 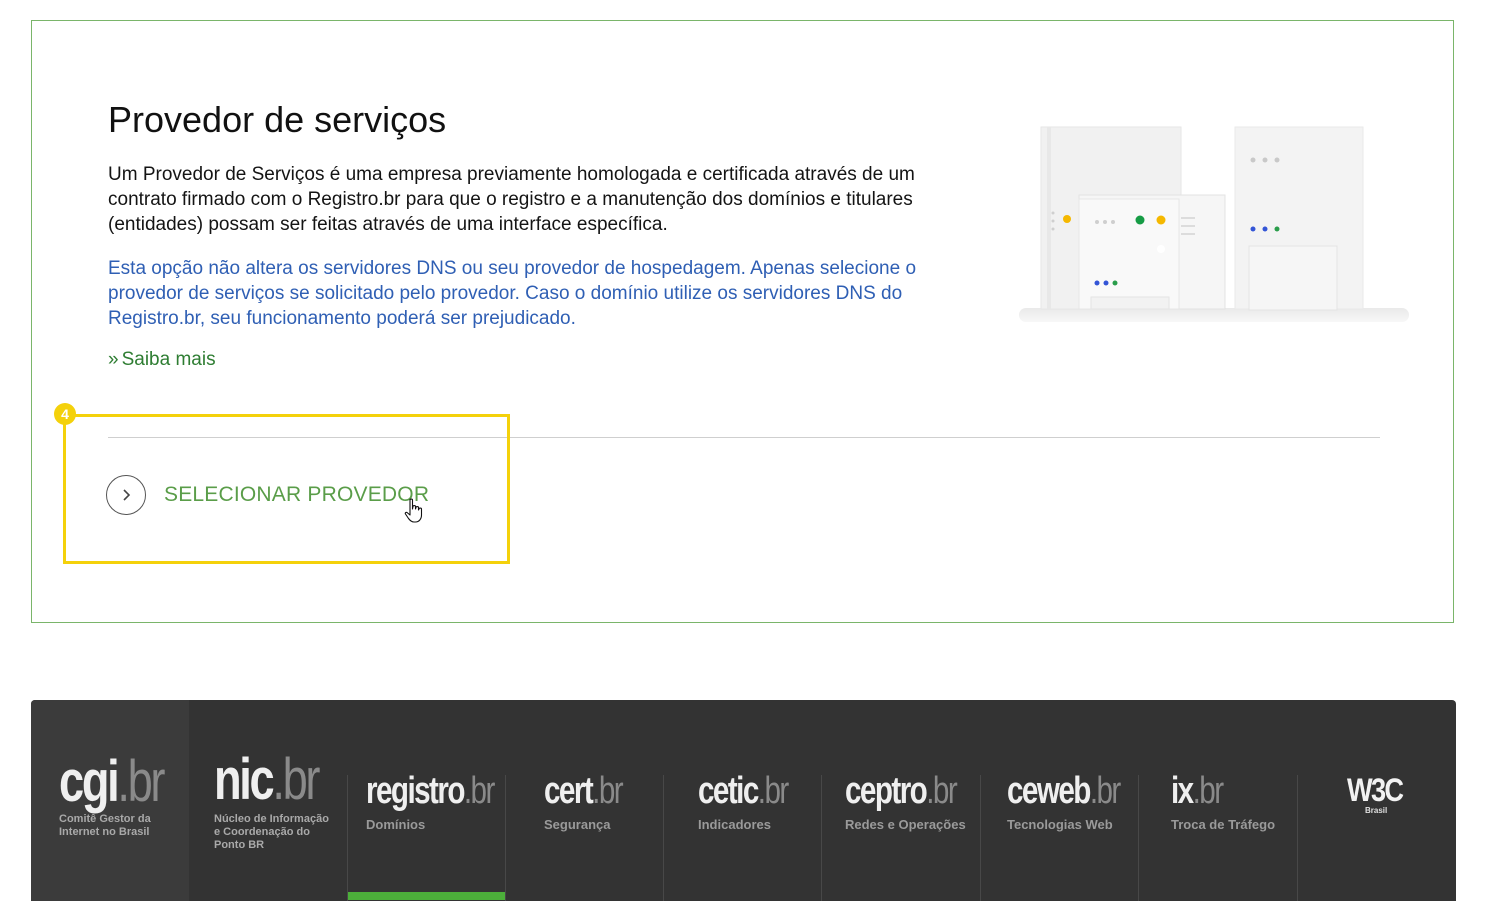 I want to click on ceptro-subtitle: Redes e Operações, so click(x=905, y=824).